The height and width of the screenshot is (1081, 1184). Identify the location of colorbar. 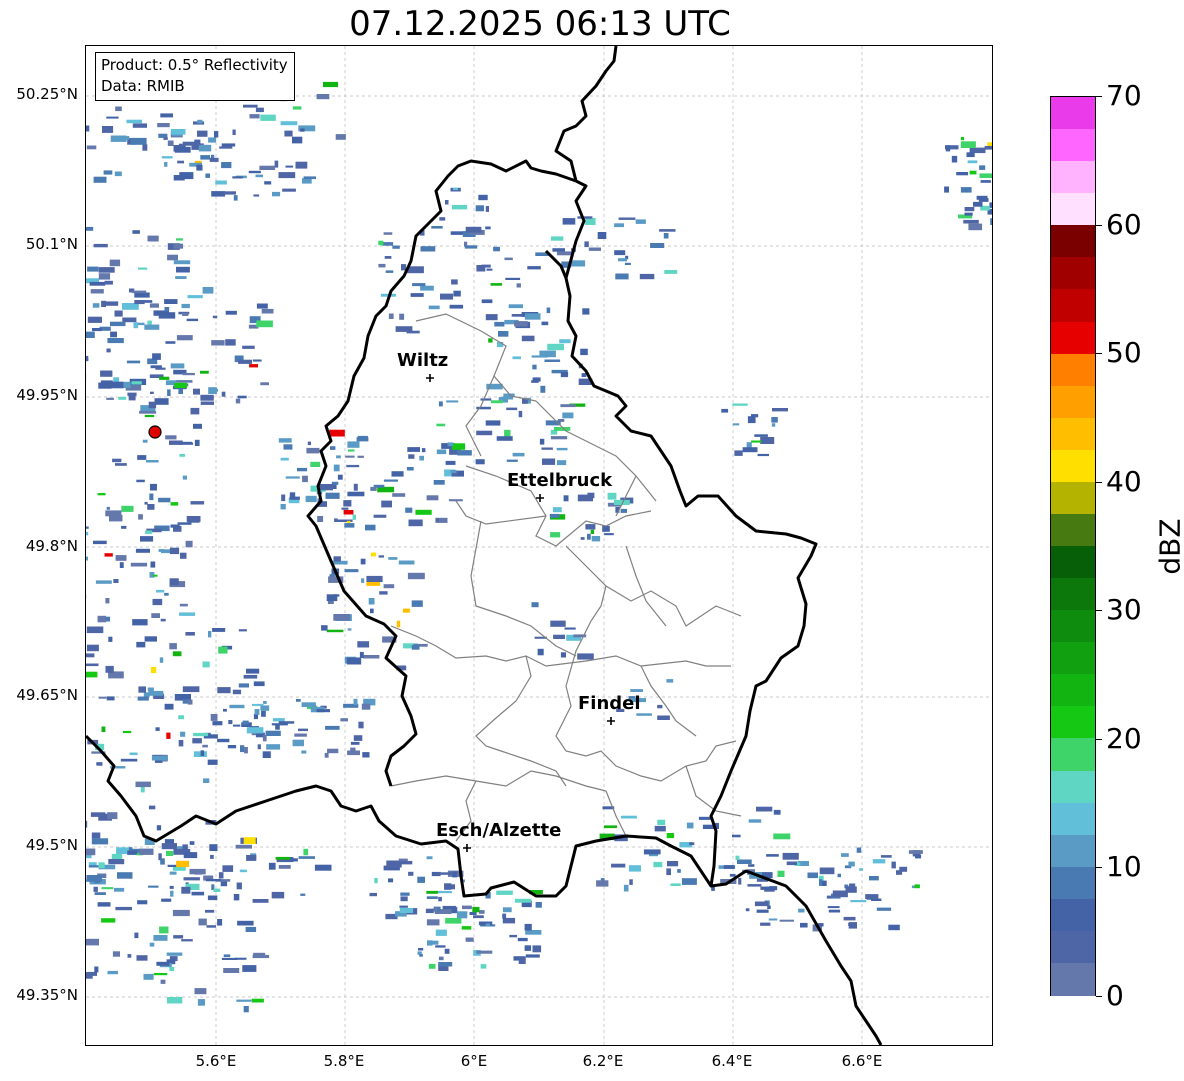
(1073, 546).